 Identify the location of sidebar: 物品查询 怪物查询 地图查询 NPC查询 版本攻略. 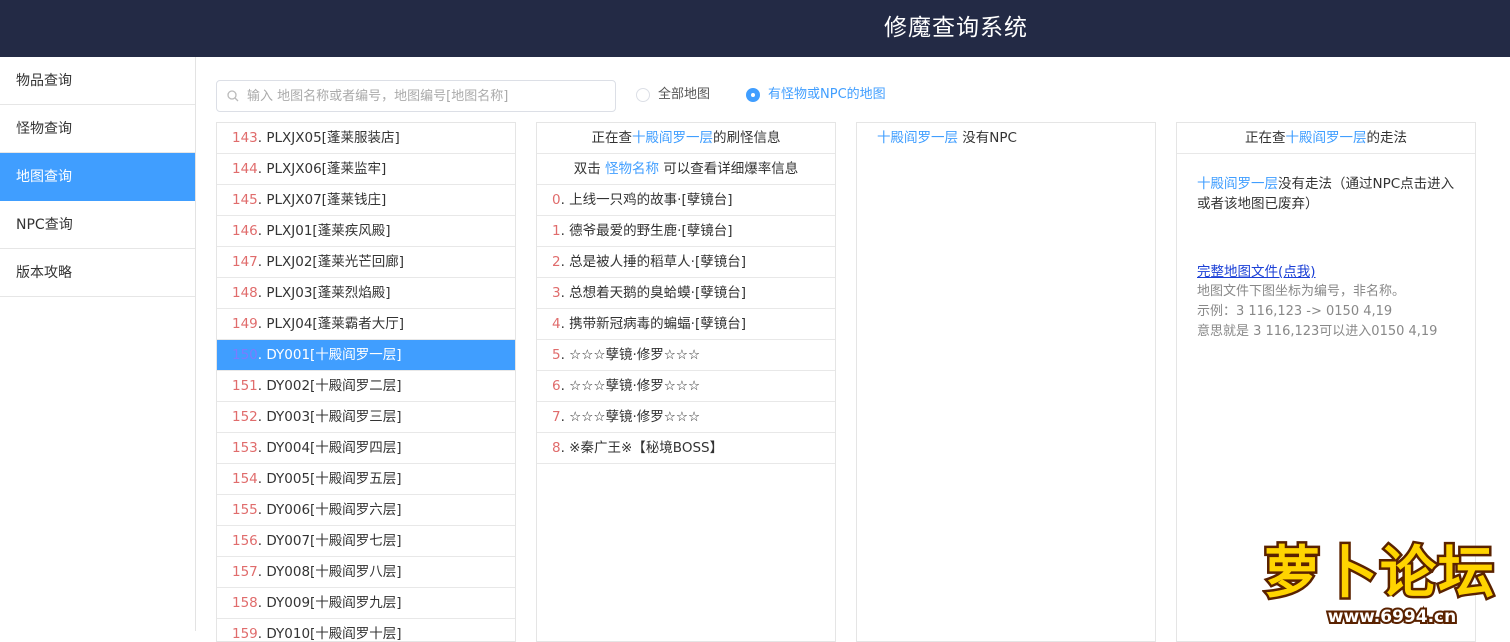
(98, 344).